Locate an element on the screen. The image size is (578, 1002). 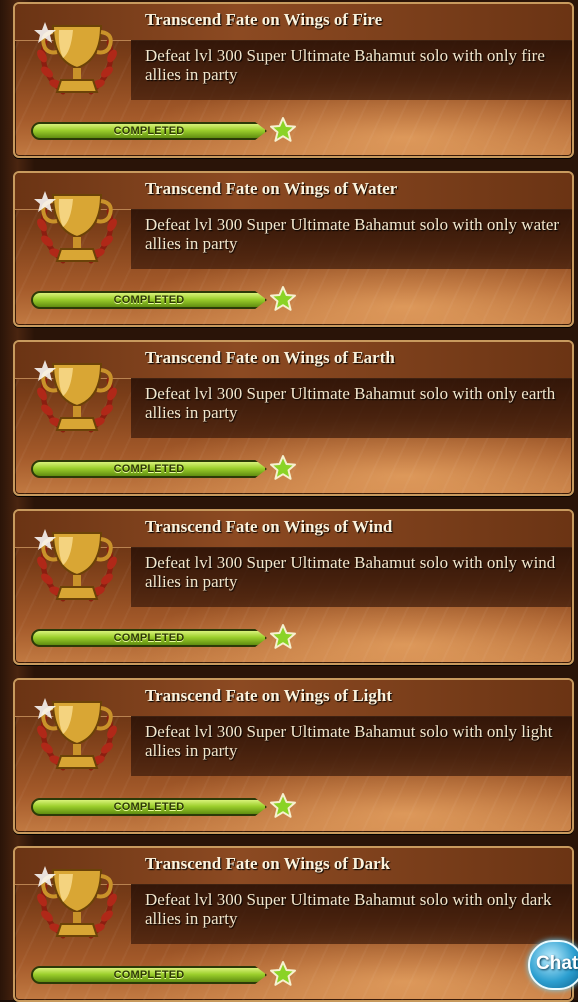
achievement-title: Transcend Fate on Wings of Dark is located at coordinates (268, 863).